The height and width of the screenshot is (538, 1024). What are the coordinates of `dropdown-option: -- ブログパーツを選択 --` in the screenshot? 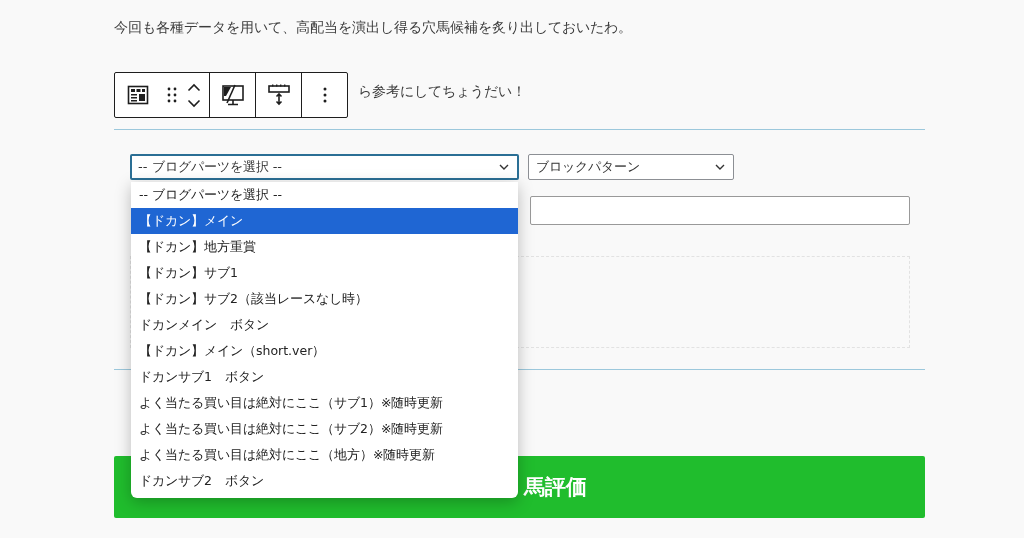 It's located at (324, 195).